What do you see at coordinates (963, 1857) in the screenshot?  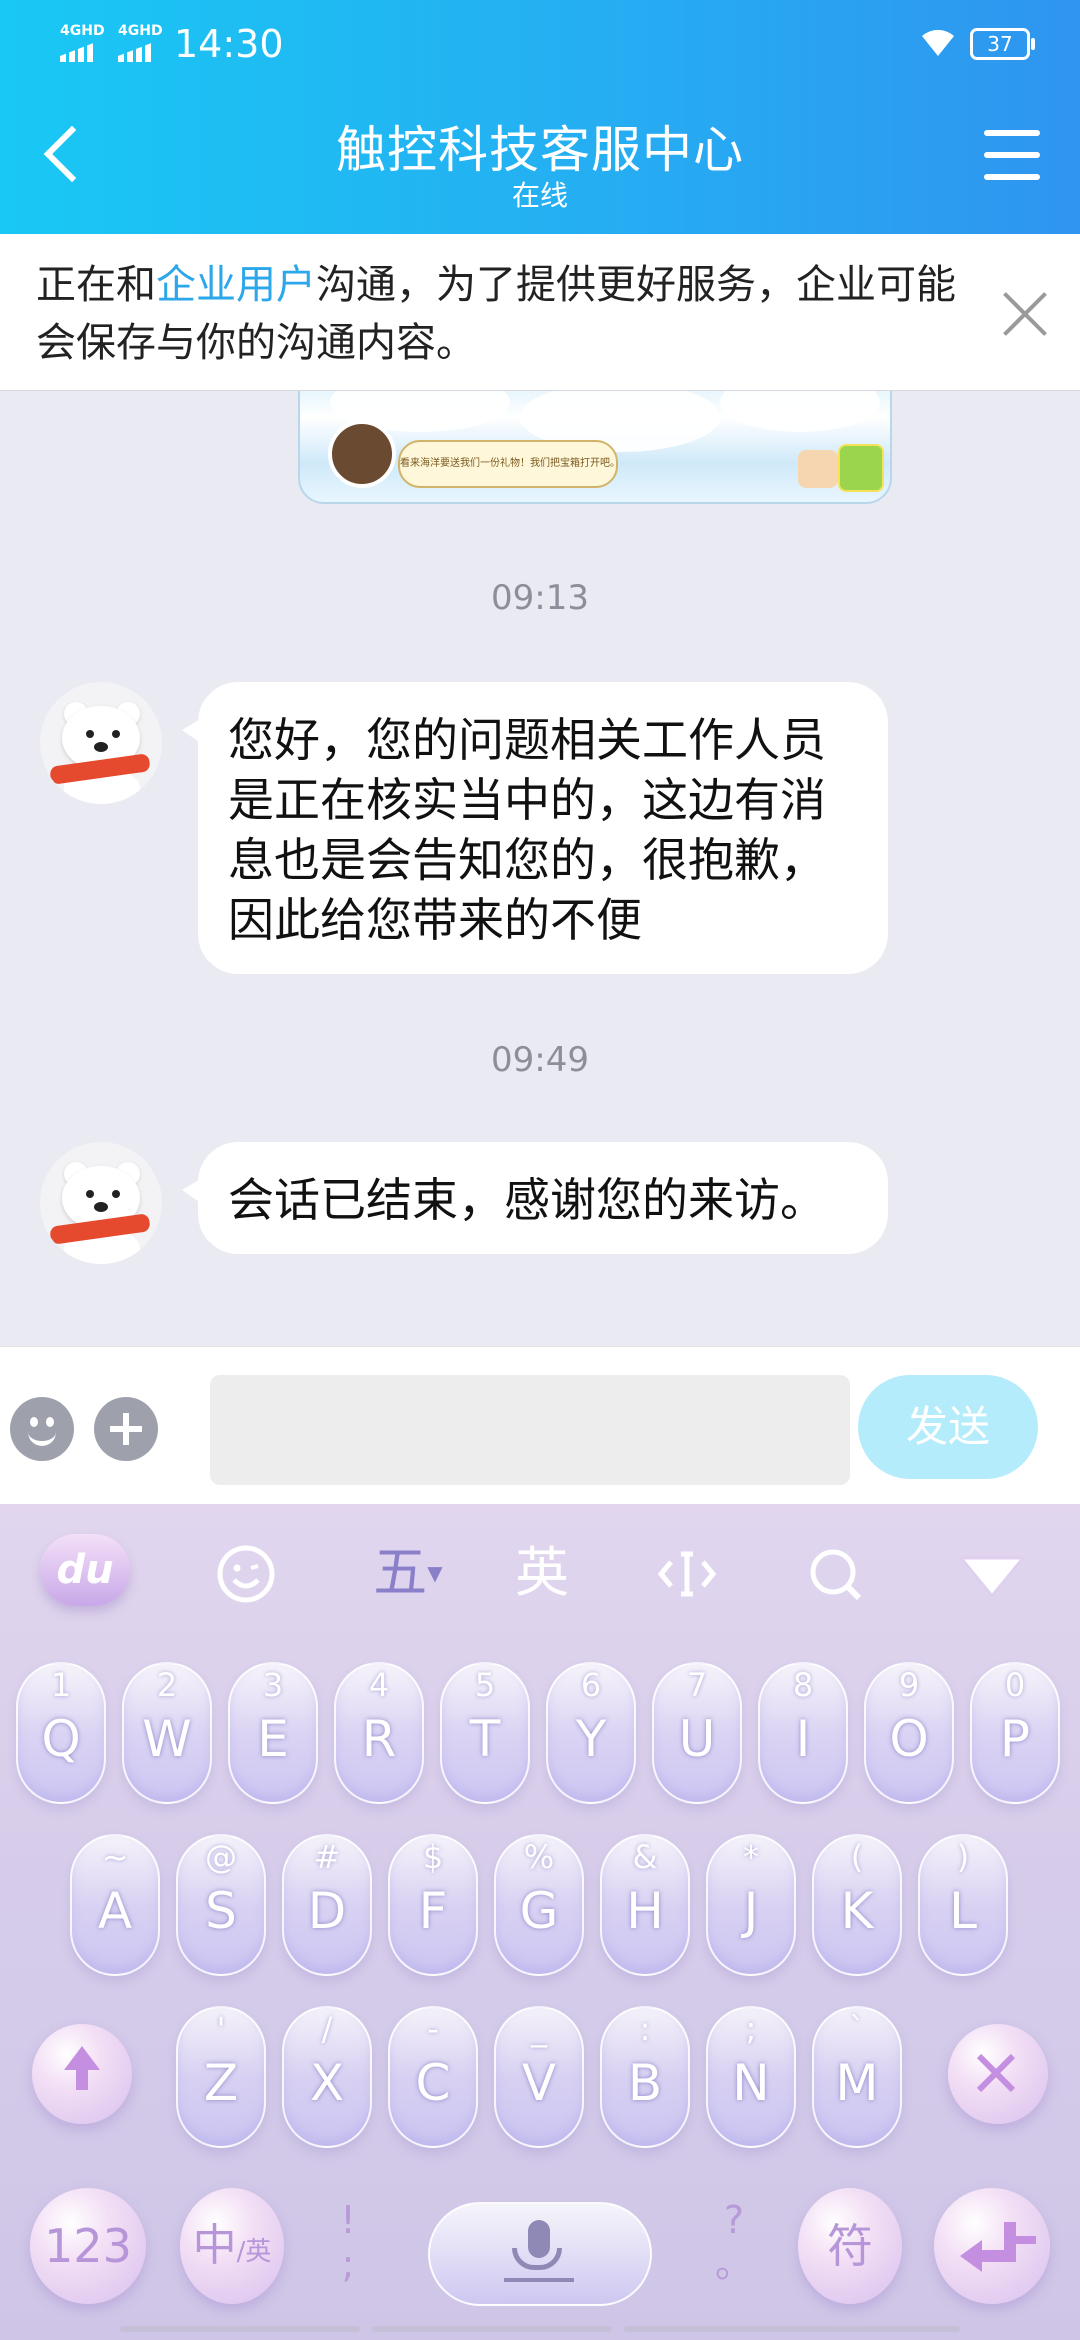 I see `key-sub-label: )` at bounding box center [963, 1857].